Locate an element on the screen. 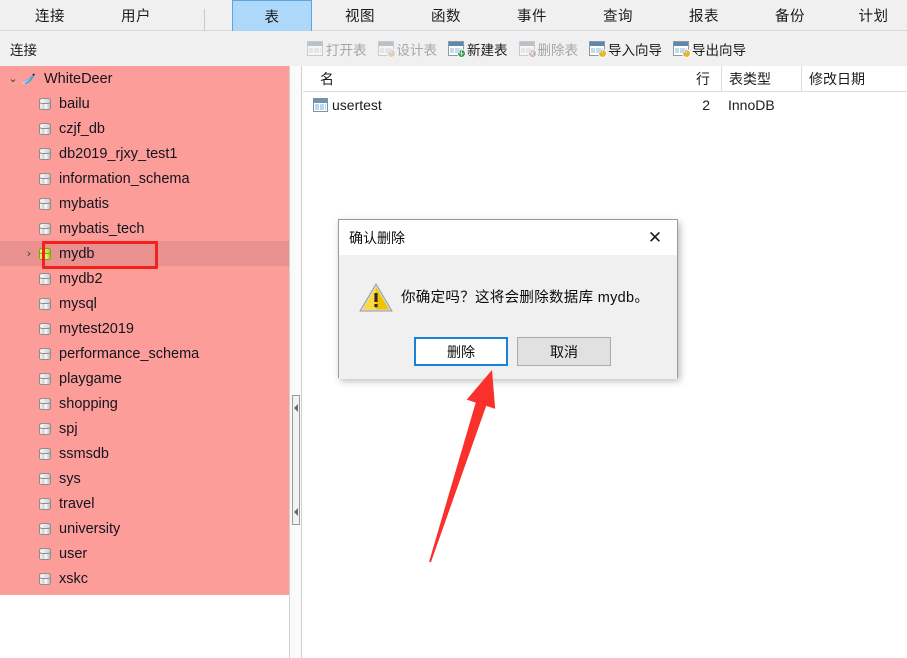  table-modified-cell is located at coordinates (857, 105).